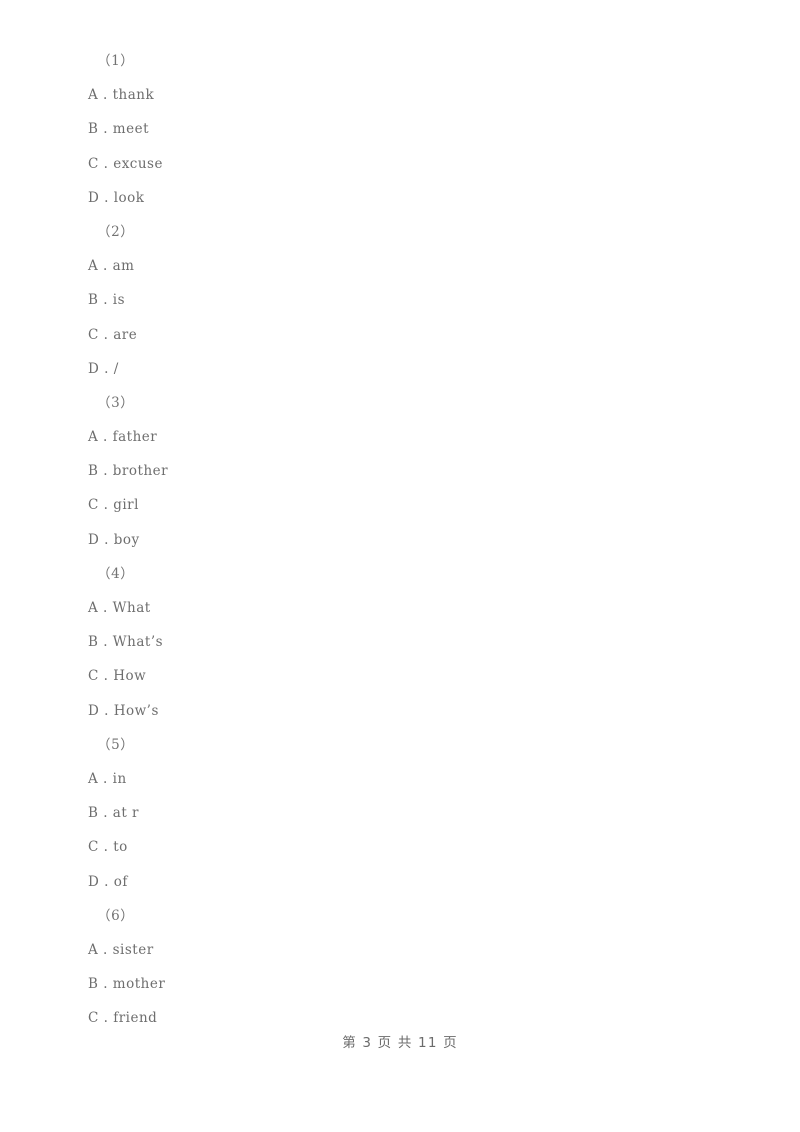  I want to click on answer-option: A . thank, so click(398, 95).